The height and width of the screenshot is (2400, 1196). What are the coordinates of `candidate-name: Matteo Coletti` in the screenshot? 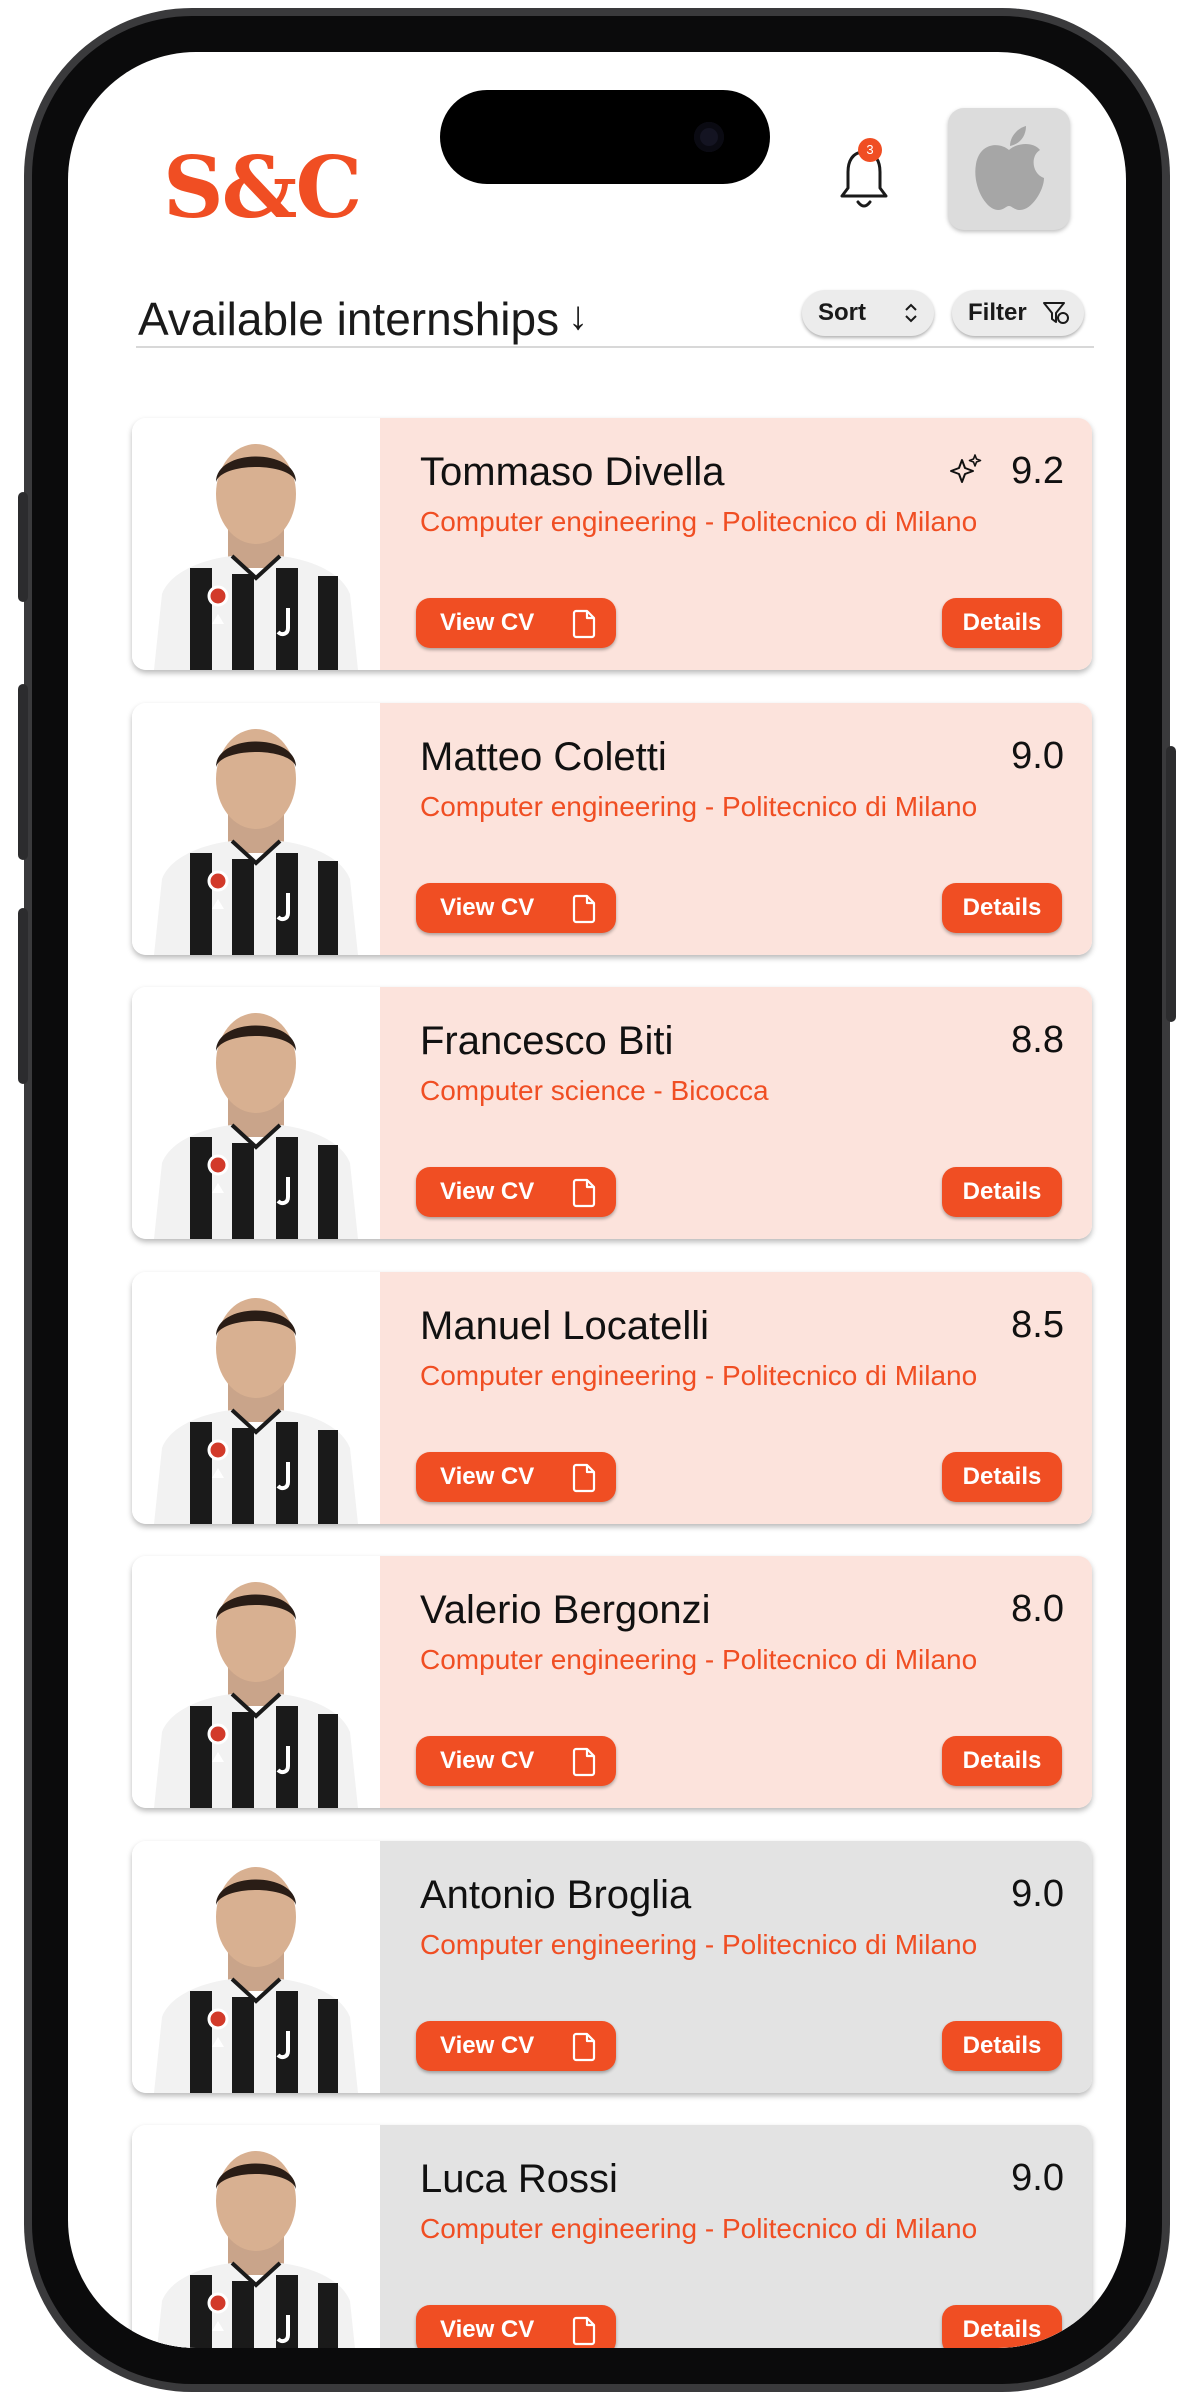 It's located at (543, 756).